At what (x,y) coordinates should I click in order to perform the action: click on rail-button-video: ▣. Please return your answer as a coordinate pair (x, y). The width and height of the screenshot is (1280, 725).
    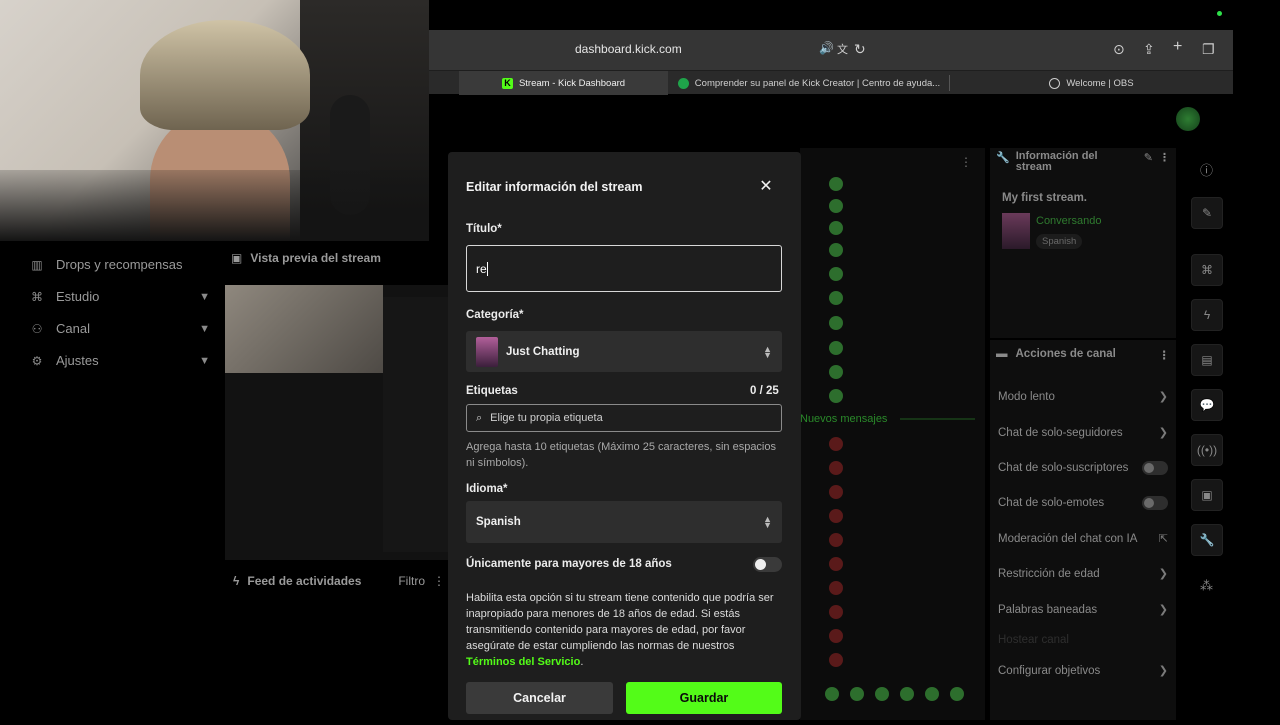
    Looking at the image, I should click on (1207, 495).